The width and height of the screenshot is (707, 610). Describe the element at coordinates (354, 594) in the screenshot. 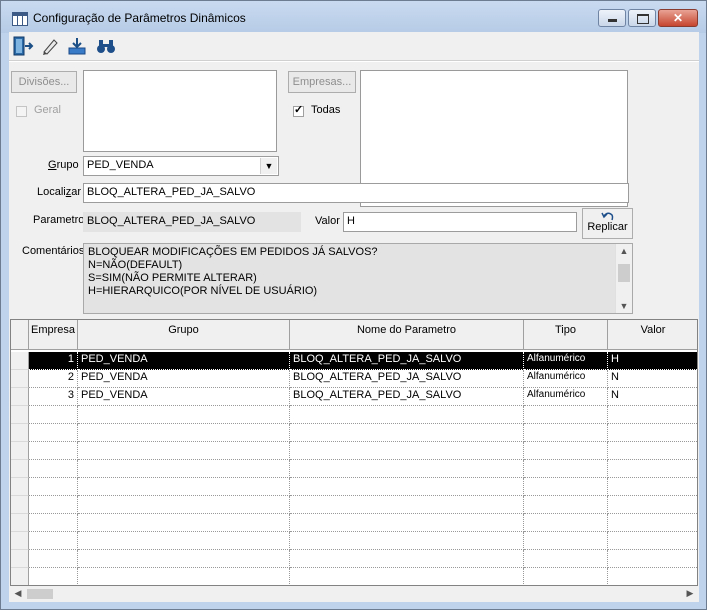

I see `horizontal-scrollbar: ◀ ▶` at that location.